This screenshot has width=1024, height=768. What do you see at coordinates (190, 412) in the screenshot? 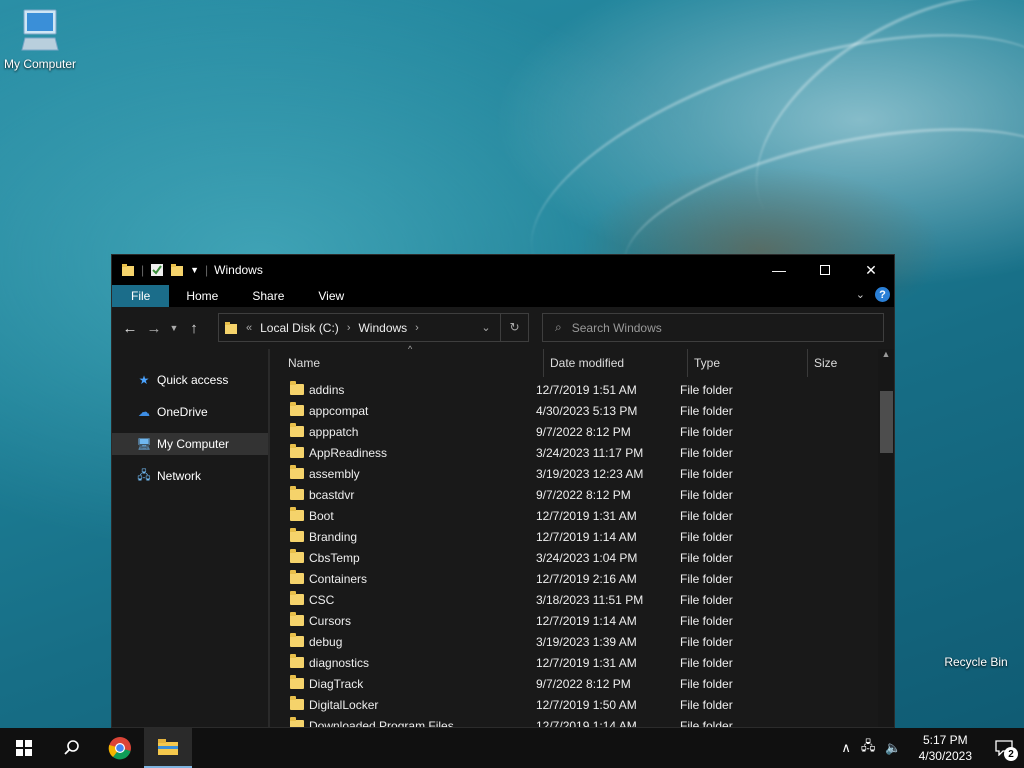
I see `nav-item-onedrive: ☁ OneDrive` at bounding box center [190, 412].